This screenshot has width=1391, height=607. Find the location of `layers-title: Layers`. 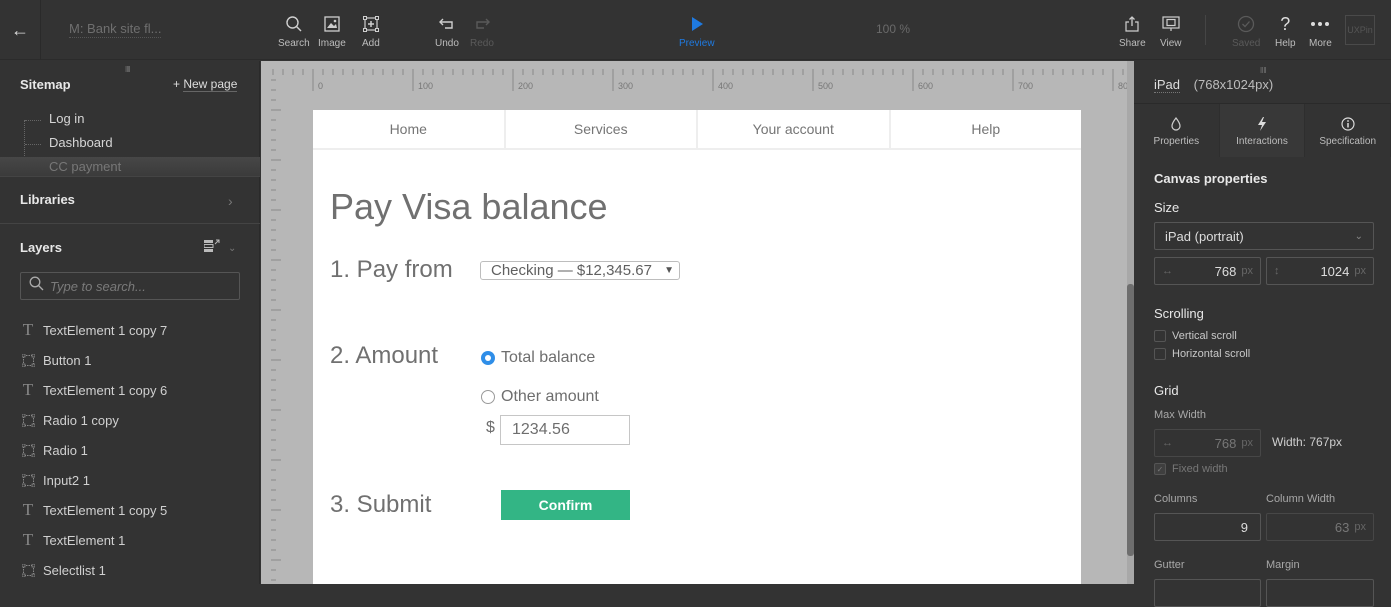

layers-title: Layers is located at coordinates (41, 247).